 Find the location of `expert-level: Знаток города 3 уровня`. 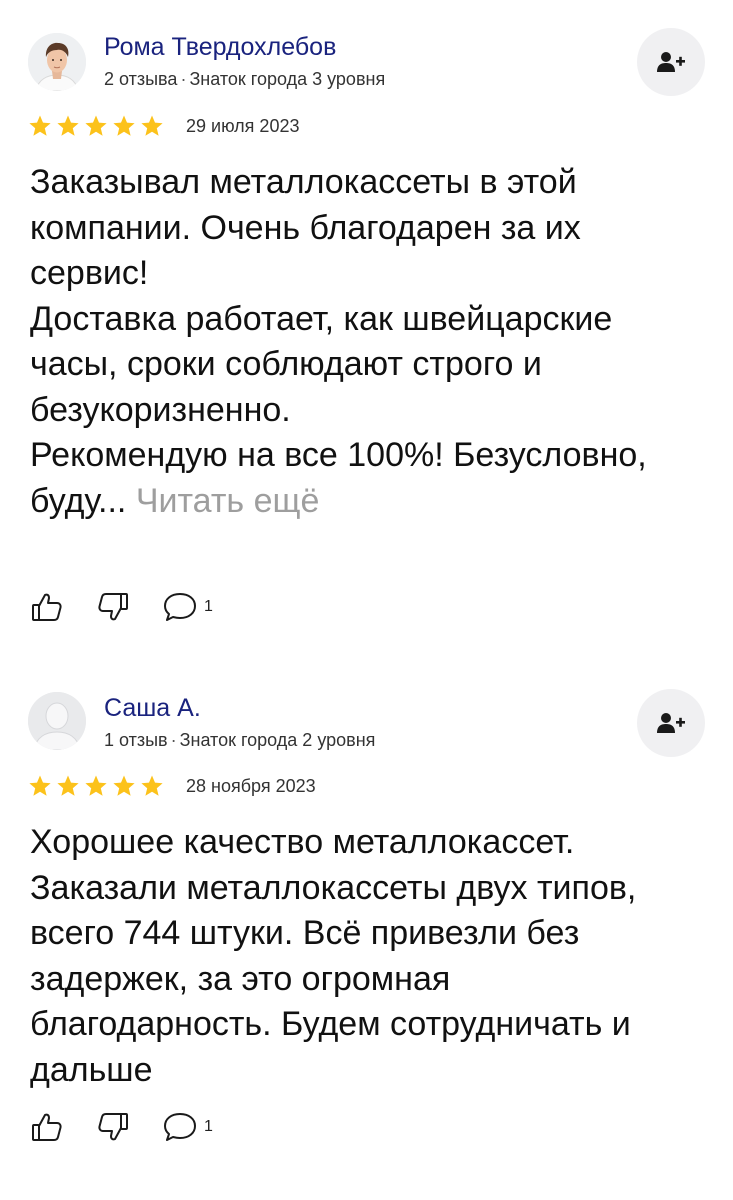

expert-level: Знаток города 3 уровня is located at coordinates (287, 79).